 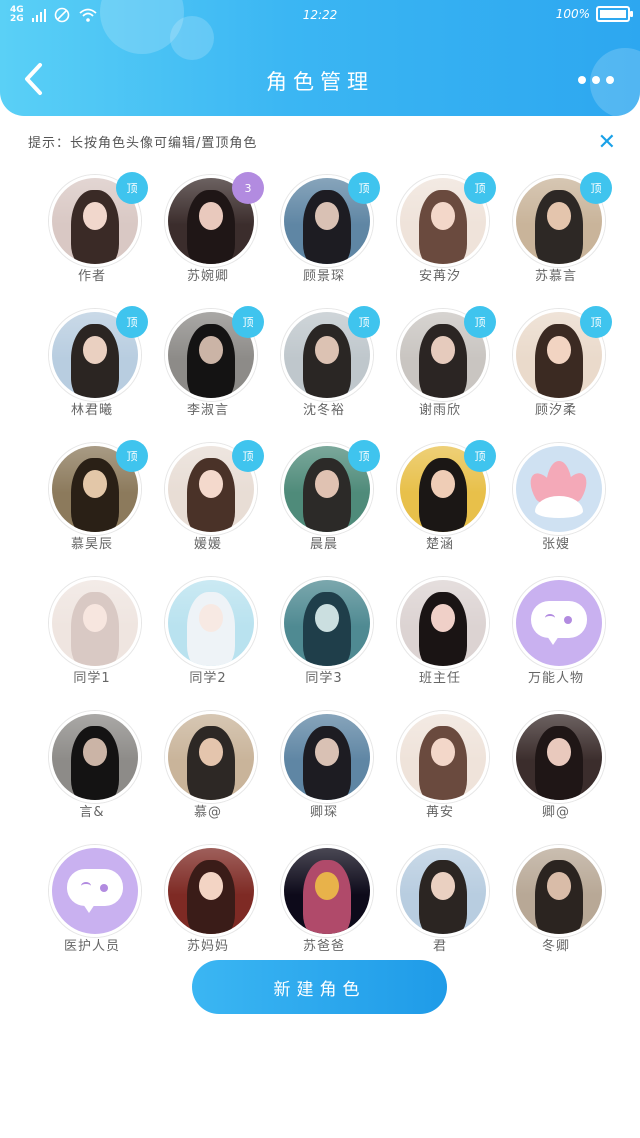 What do you see at coordinates (207, 812) in the screenshot?
I see `character-name: 慕@` at bounding box center [207, 812].